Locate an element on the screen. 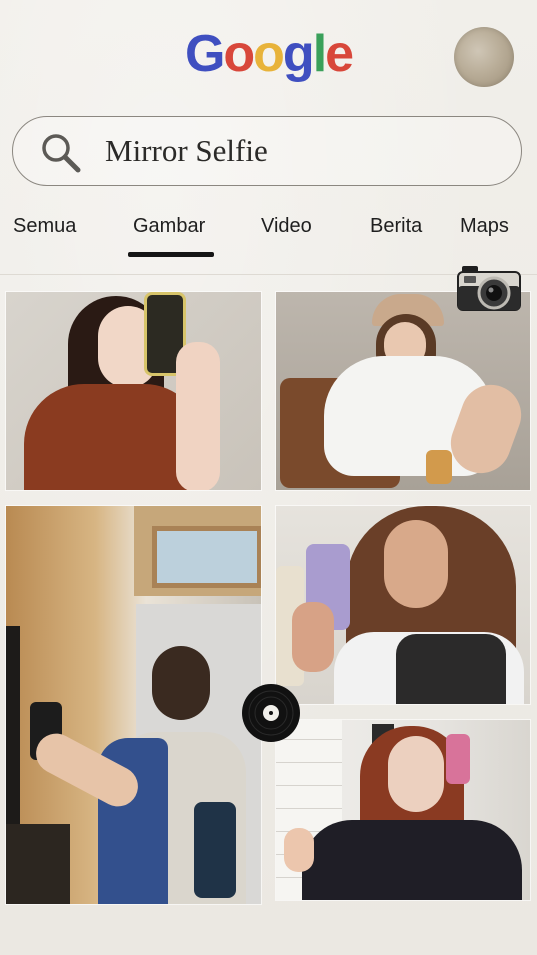  search-bar is located at coordinates (267, 151).